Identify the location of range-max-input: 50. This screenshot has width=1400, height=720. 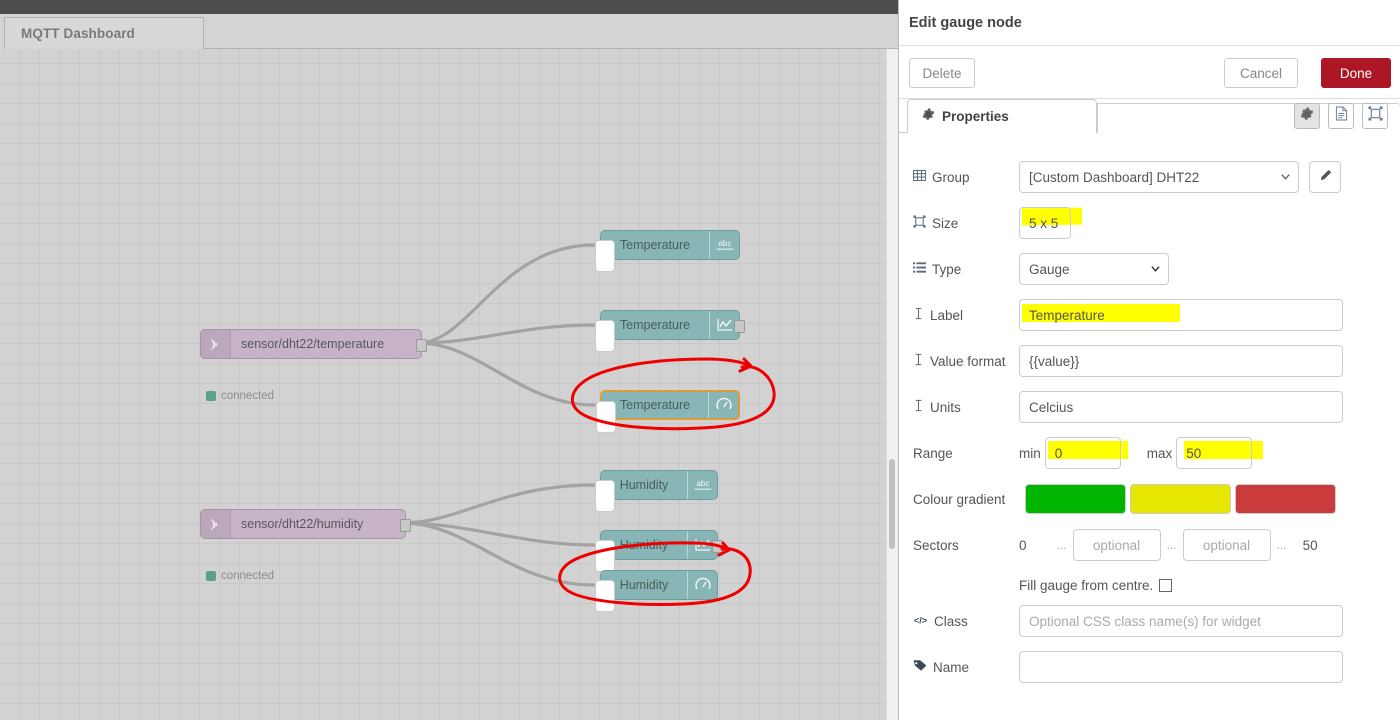
(1214, 453).